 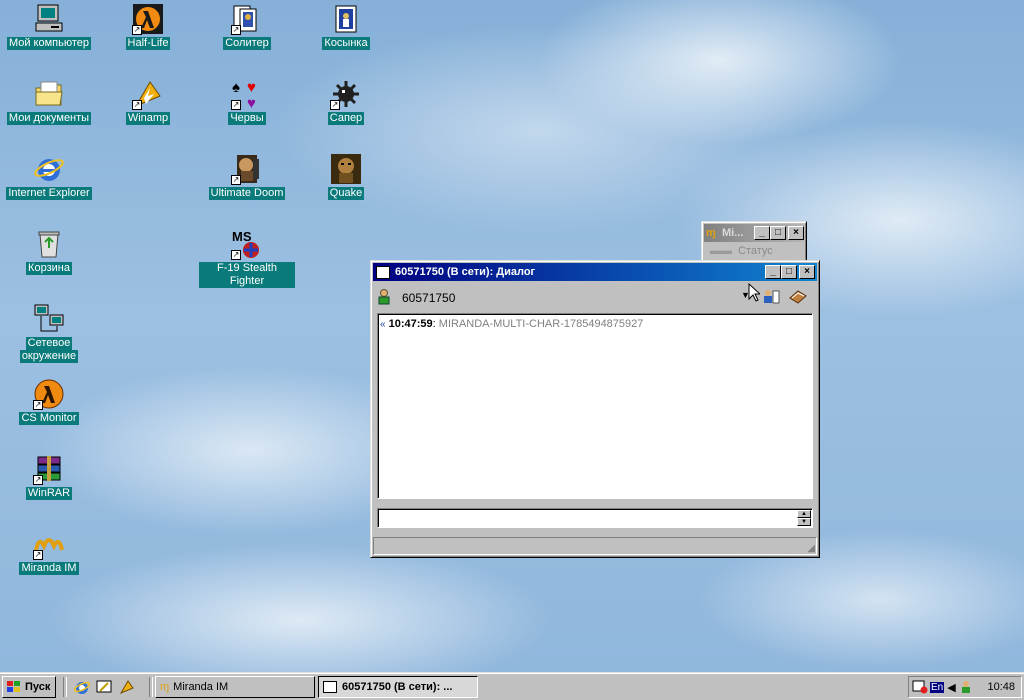 What do you see at coordinates (429, 298) in the screenshot?
I see `contact-name: 60571750` at bounding box center [429, 298].